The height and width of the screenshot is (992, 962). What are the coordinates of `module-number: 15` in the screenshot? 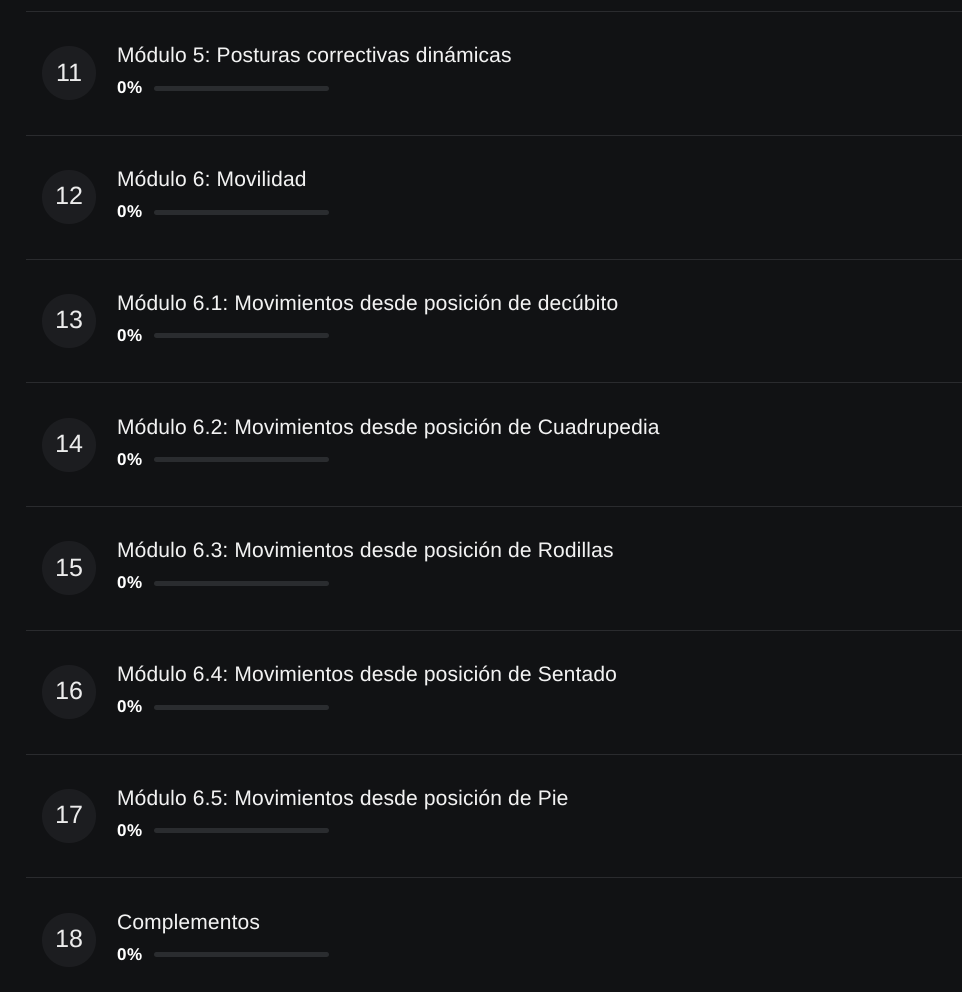 It's located at (69, 568).